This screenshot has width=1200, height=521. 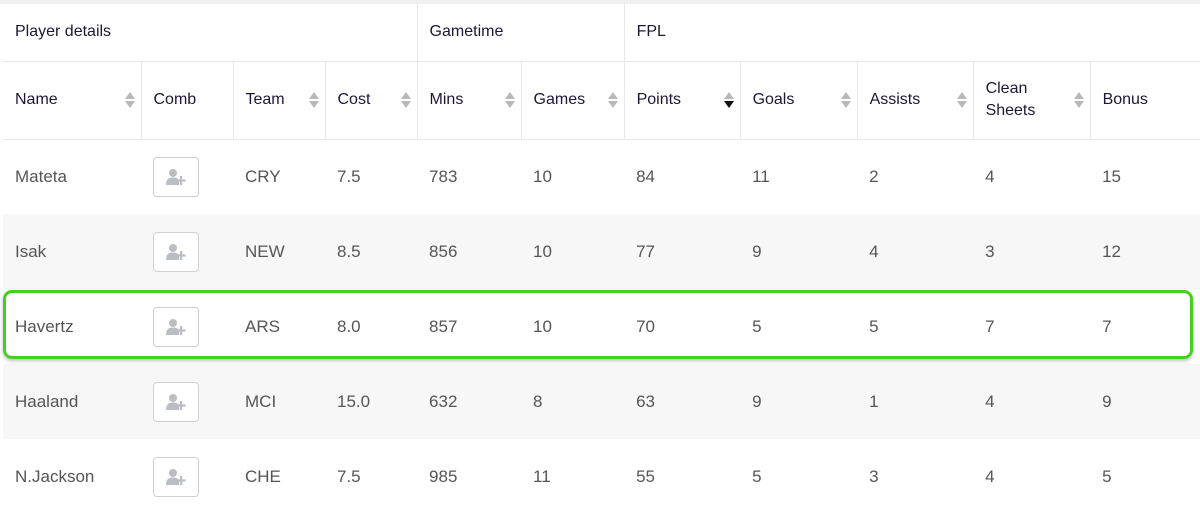 What do you see at coordinates (443, 326) in the screenshot?
I see `cell-mins: 857` at bounding box center [443, 326].